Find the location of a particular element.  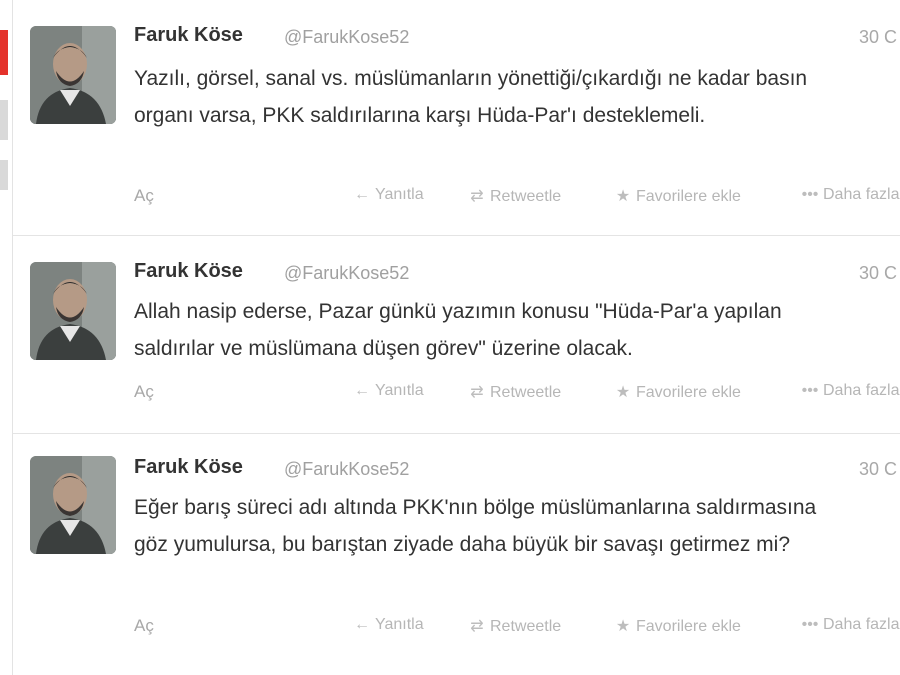

sidebar-accent-mark is located at coordinates (4, 52).